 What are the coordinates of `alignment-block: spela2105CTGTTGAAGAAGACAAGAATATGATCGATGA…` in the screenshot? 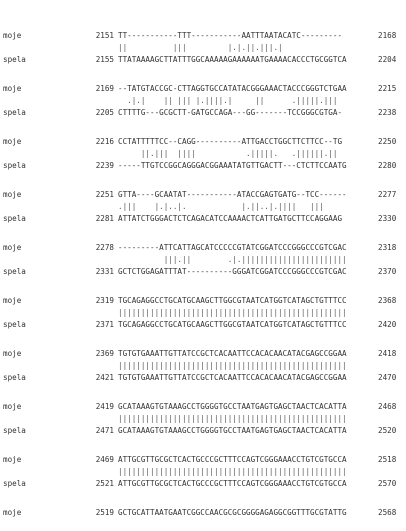 It's located at (203, 6).